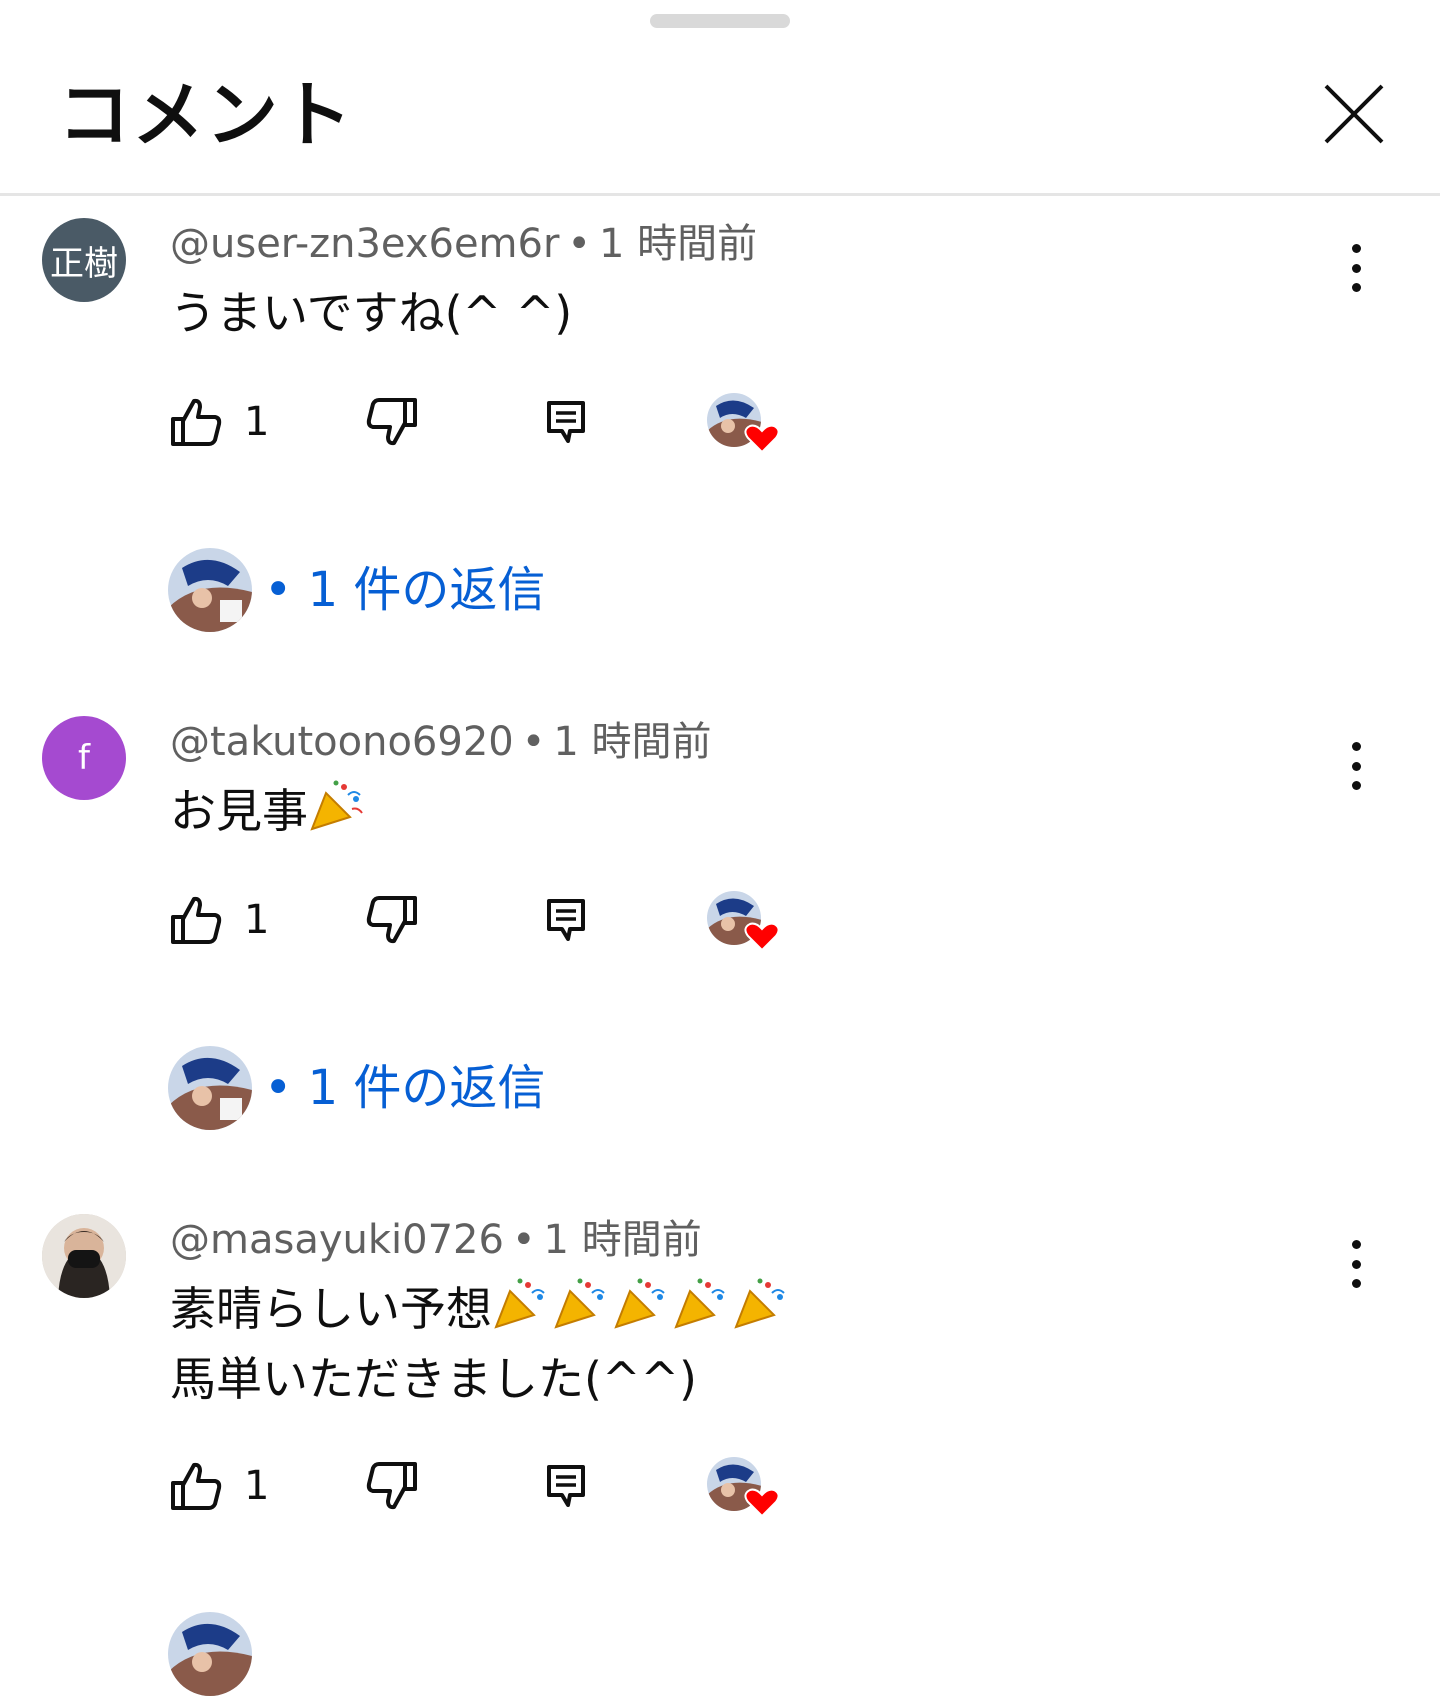 This screenshot has width=1440, height=1698. I want to click on page-title: コメント, so click(206, 115).